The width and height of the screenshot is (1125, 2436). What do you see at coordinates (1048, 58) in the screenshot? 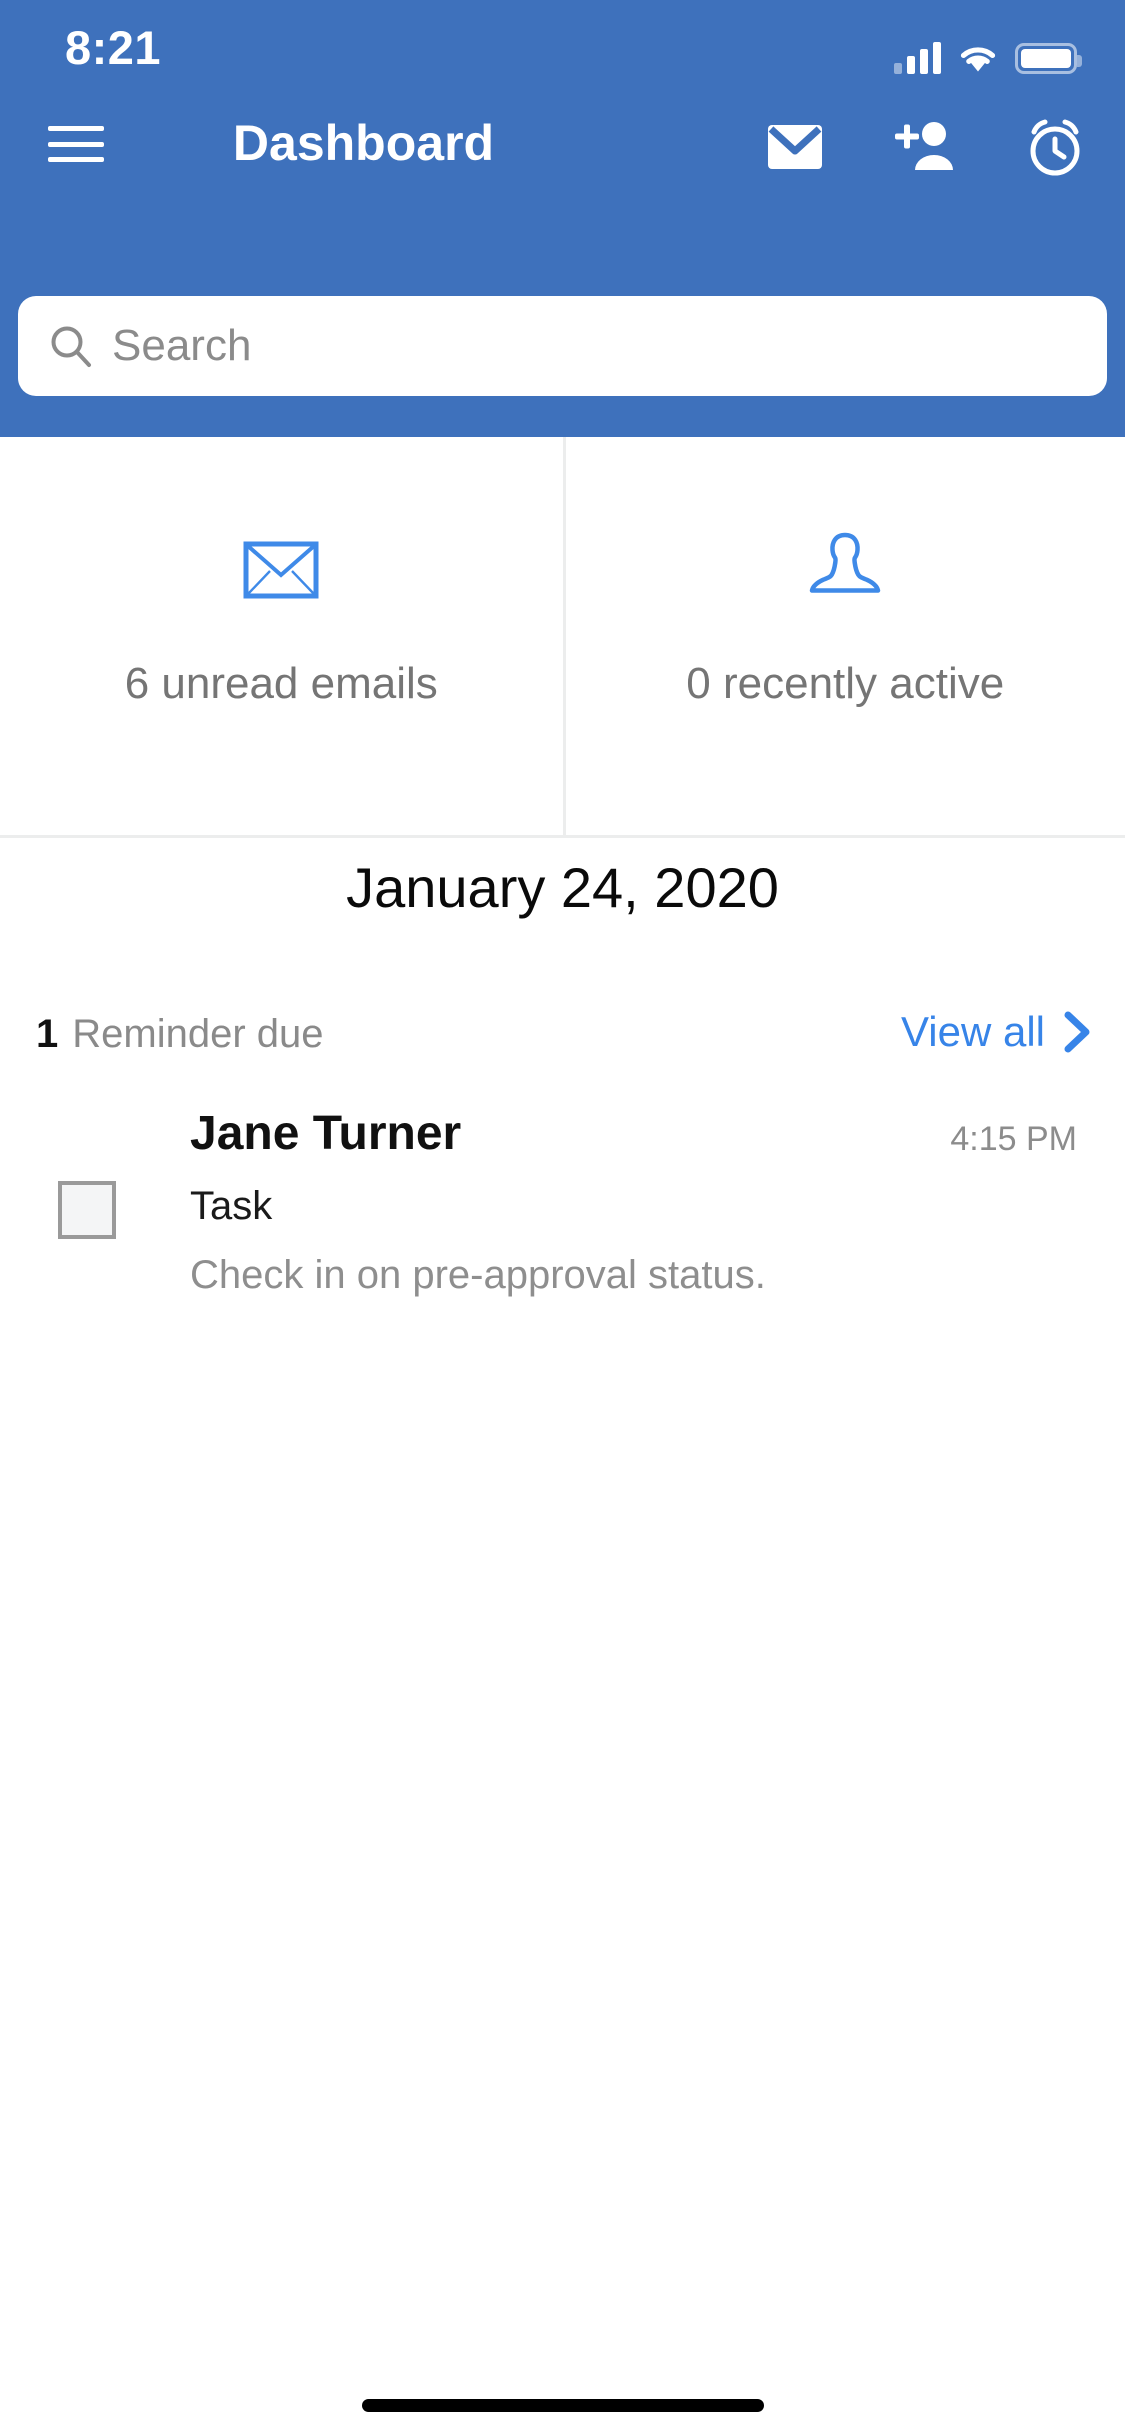
I see `battery-icon` at bounding box center [1048, 58].